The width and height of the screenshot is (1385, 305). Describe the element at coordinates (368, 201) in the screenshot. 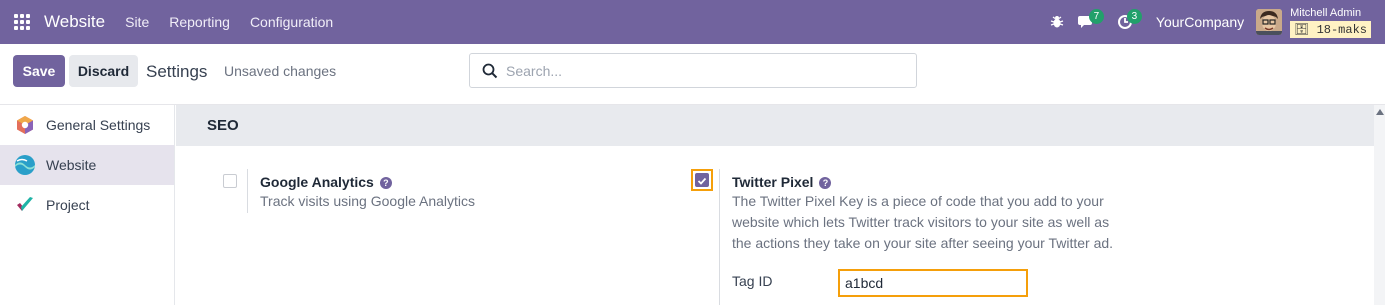

I see `google-analytics-description: Track visits using Google Analytics` at that location.